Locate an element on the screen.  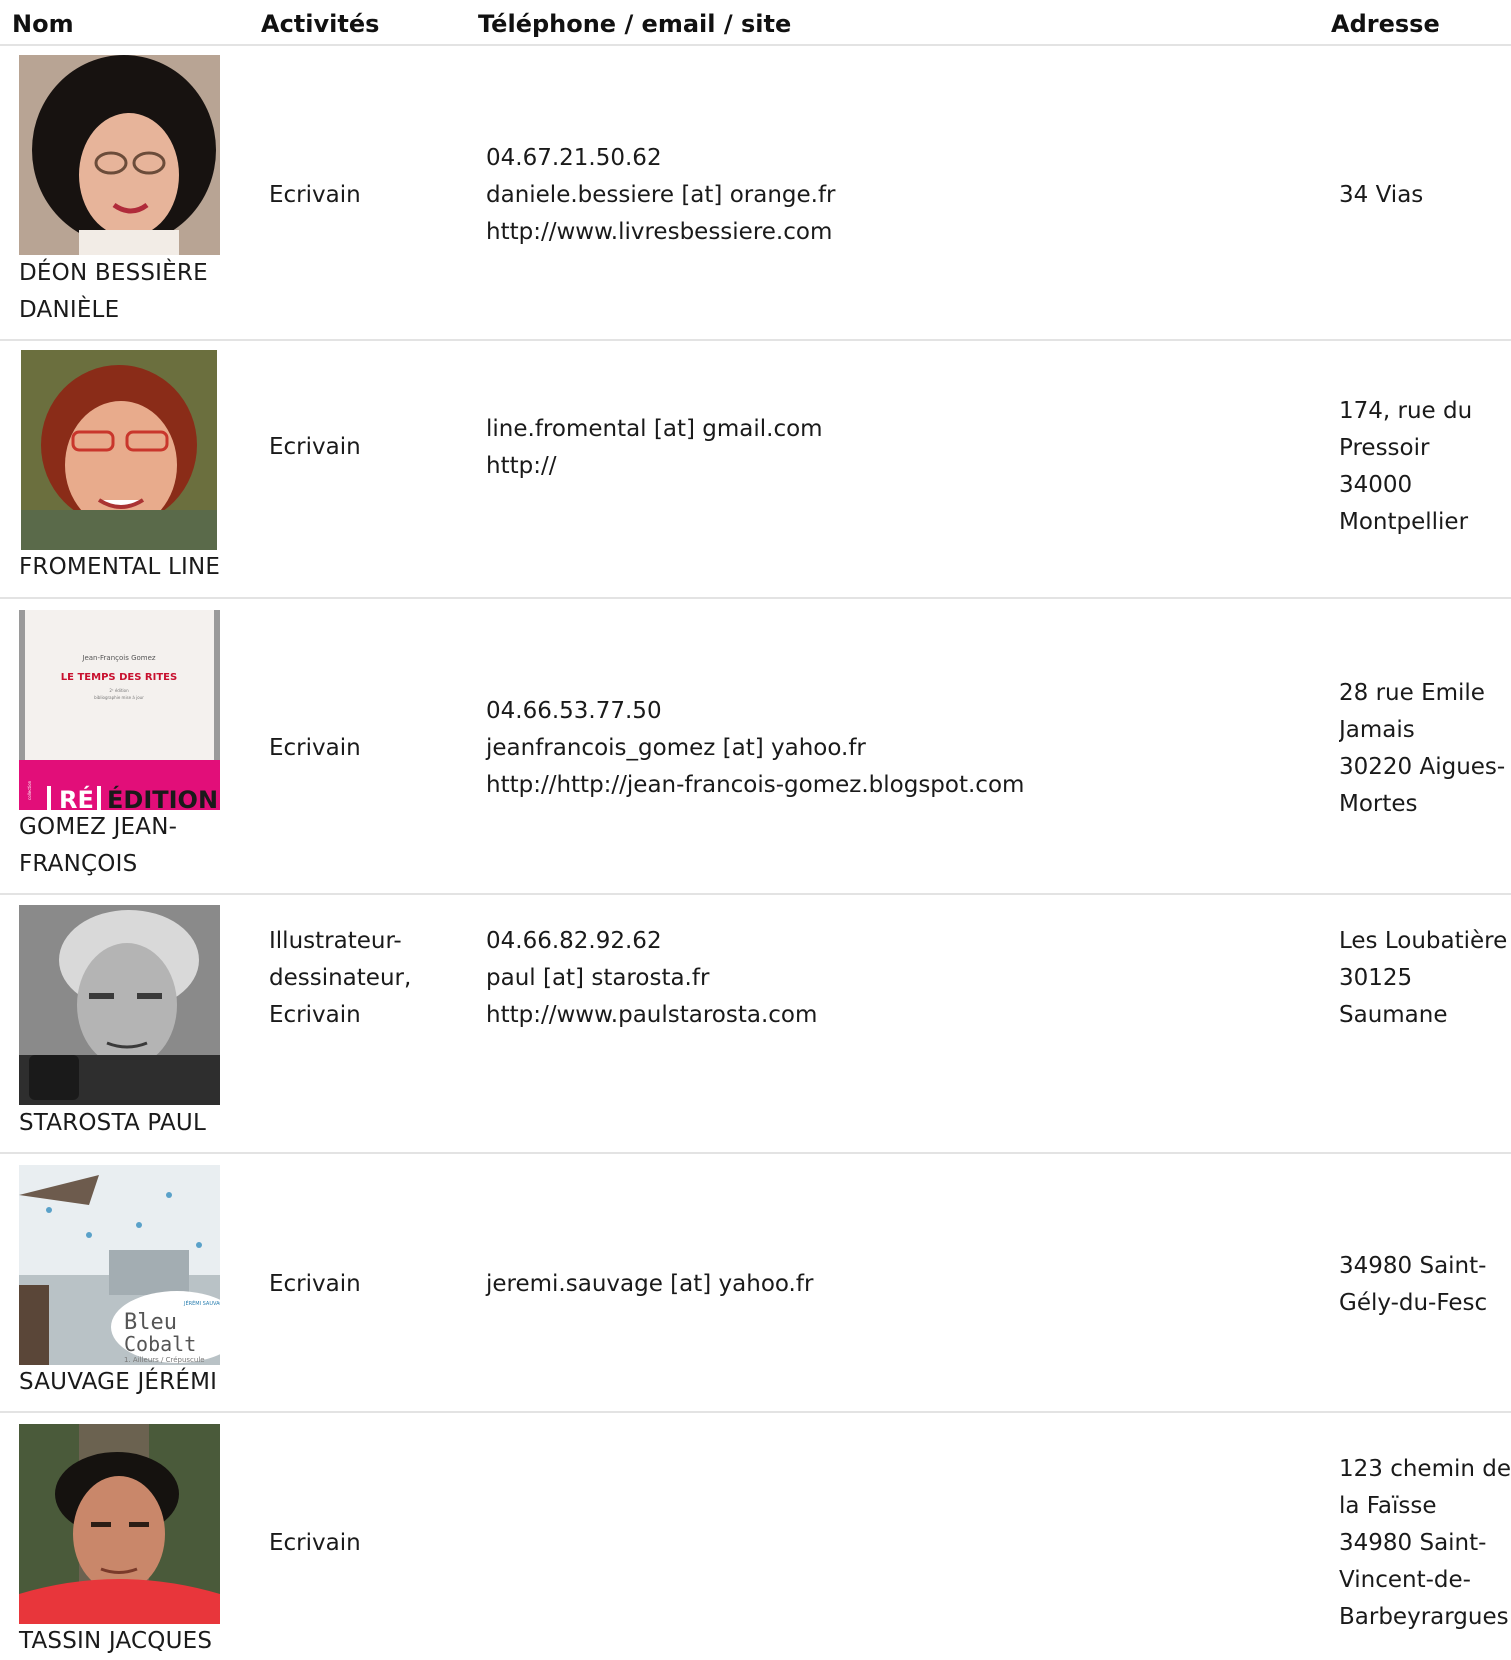
author-name: FROMENTAL LINE is located at coordinates (134, 567).